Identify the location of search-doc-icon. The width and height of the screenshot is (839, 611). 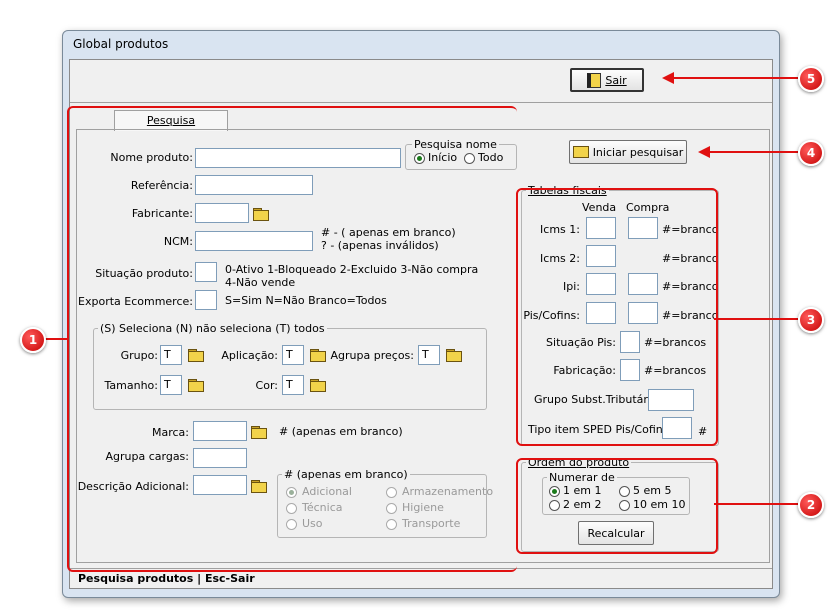
(580, 152).